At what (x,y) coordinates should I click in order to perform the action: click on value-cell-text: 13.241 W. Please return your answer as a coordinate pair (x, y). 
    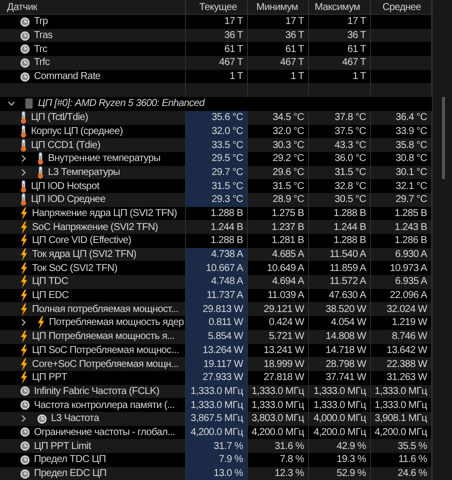
    Looking at the image, I should click on (284, 351).